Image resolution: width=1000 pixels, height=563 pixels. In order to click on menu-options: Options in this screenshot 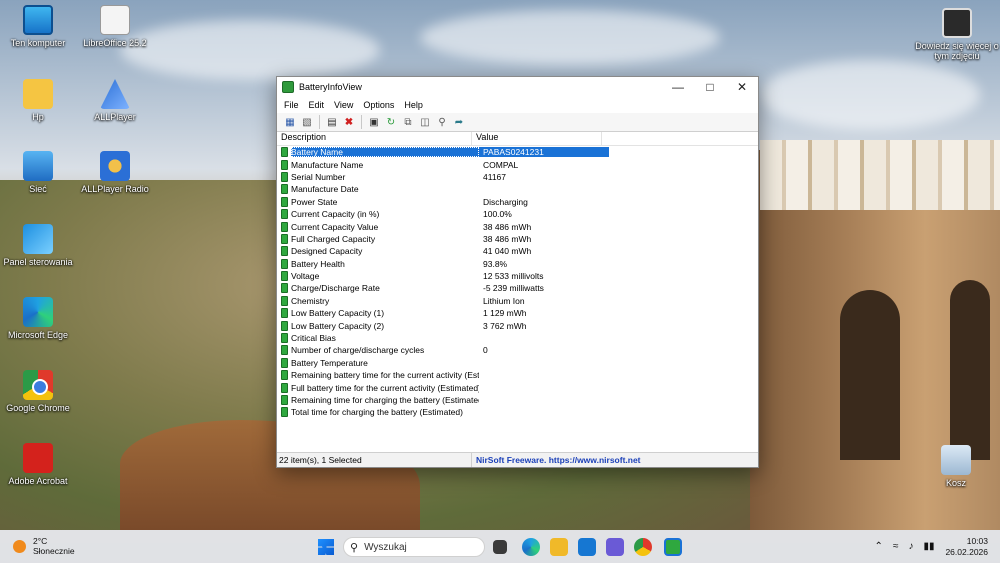, I will do `click(378, 105)`.